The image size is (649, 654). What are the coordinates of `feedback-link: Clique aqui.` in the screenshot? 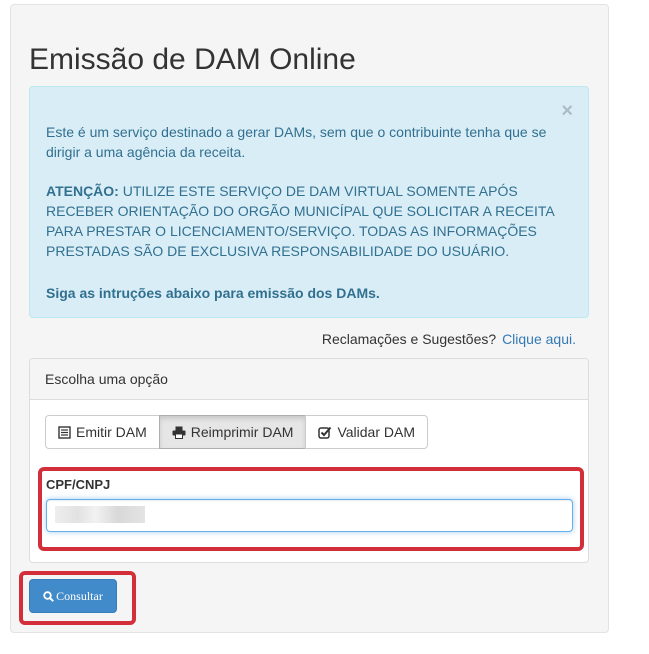 It's located at (539, 339).